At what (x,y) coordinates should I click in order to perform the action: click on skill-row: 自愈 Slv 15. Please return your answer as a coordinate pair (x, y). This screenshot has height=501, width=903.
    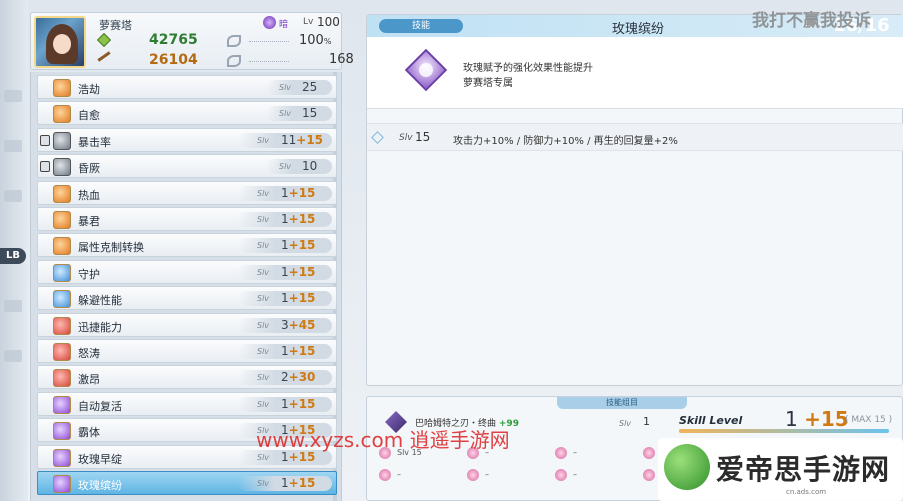
    Looking at the image, I should click on (187, 113).